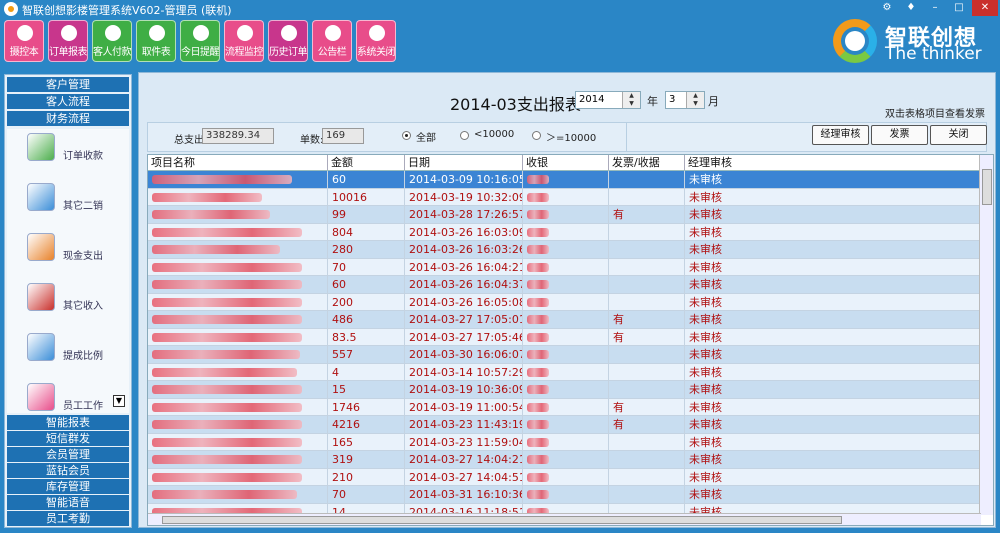  Describe the element at coordinates (564, 285) in the screenshot. I see `table-row: 60 2014-03-26 16:04:37 未审核` at that location.